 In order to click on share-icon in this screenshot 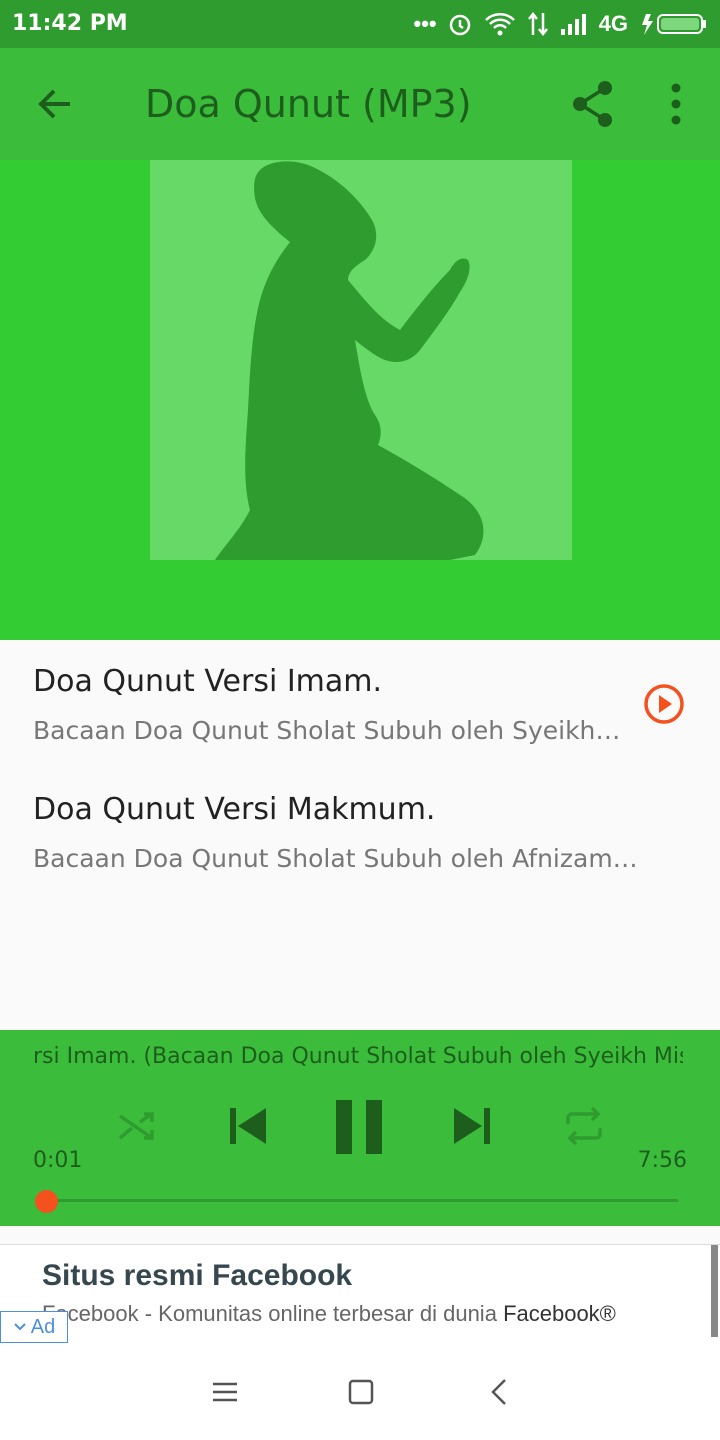, I will do `click(593, 104)`.